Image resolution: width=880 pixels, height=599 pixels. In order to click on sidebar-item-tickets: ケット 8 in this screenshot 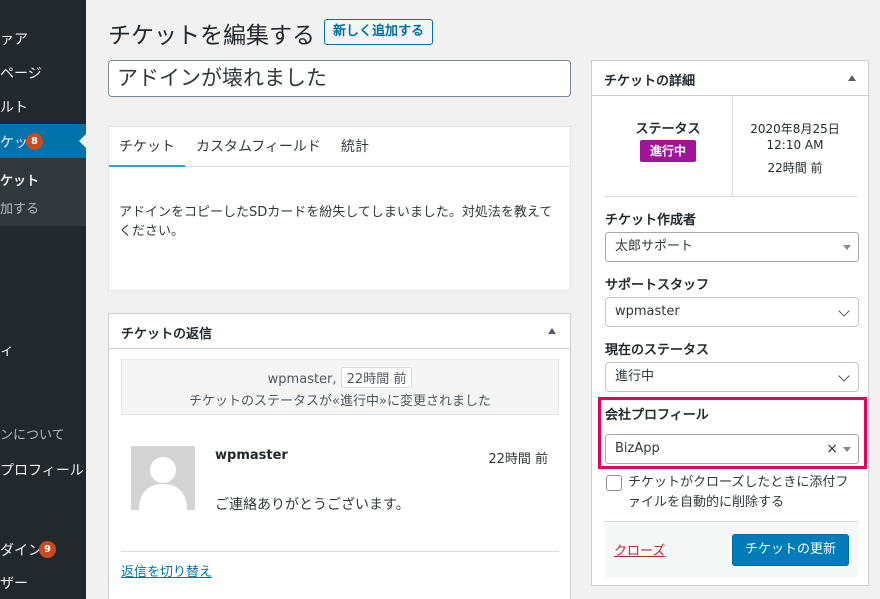, I will do `click(43, 141)`.